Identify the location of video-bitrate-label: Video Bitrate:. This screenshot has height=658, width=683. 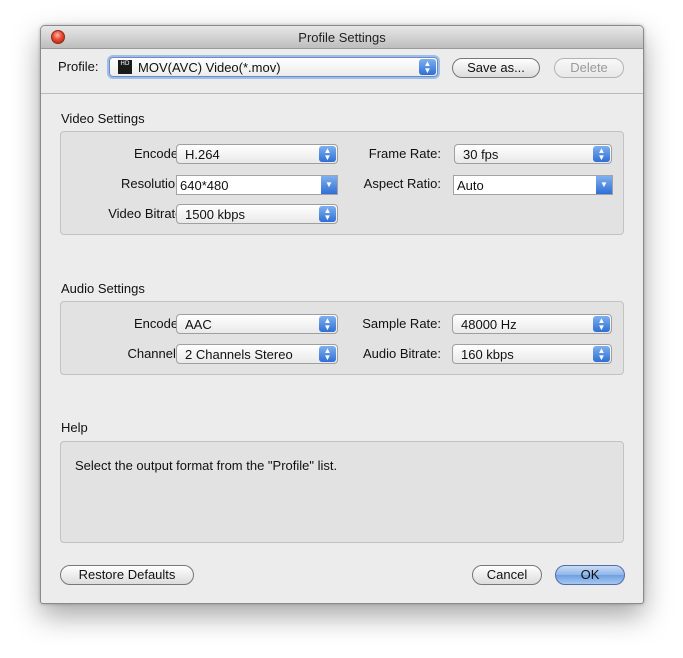
(147, 213).